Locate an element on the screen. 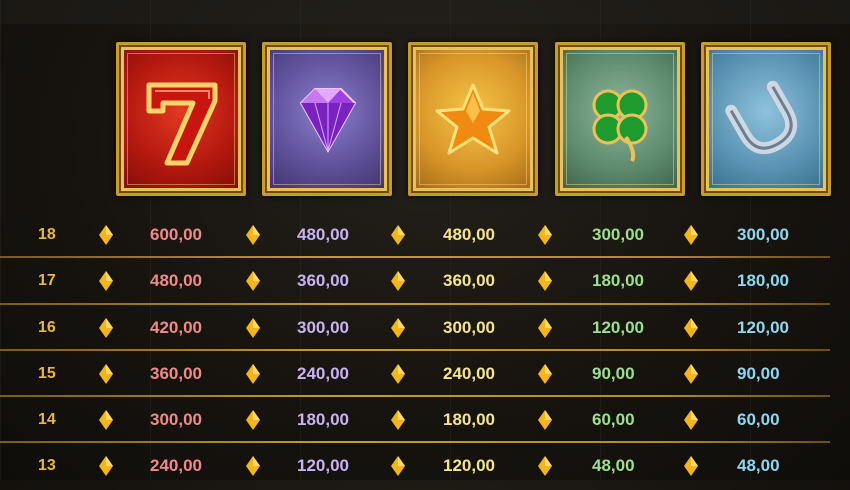 This screenshot has width=850, height=490. paytable-row: 14 300,00 180,00 180,00 60,00 60,00 is located at coordinates (425, 420).